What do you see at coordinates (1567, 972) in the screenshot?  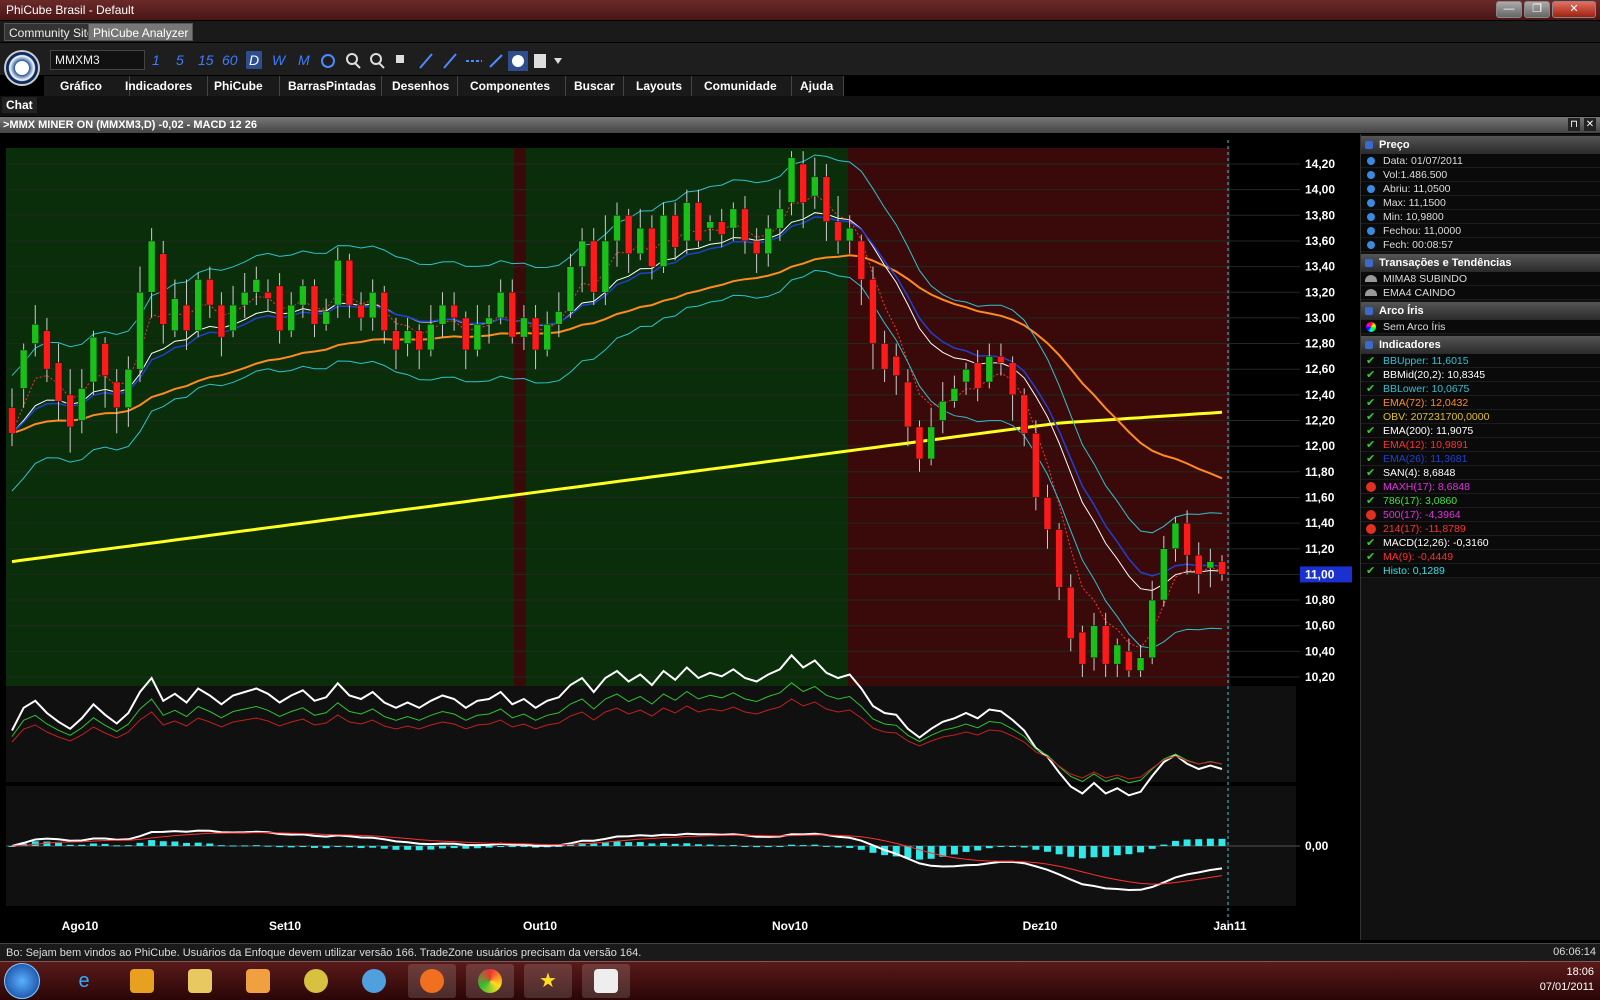 I see `clock-time: 18:06` at bounding box center [1567, 972].